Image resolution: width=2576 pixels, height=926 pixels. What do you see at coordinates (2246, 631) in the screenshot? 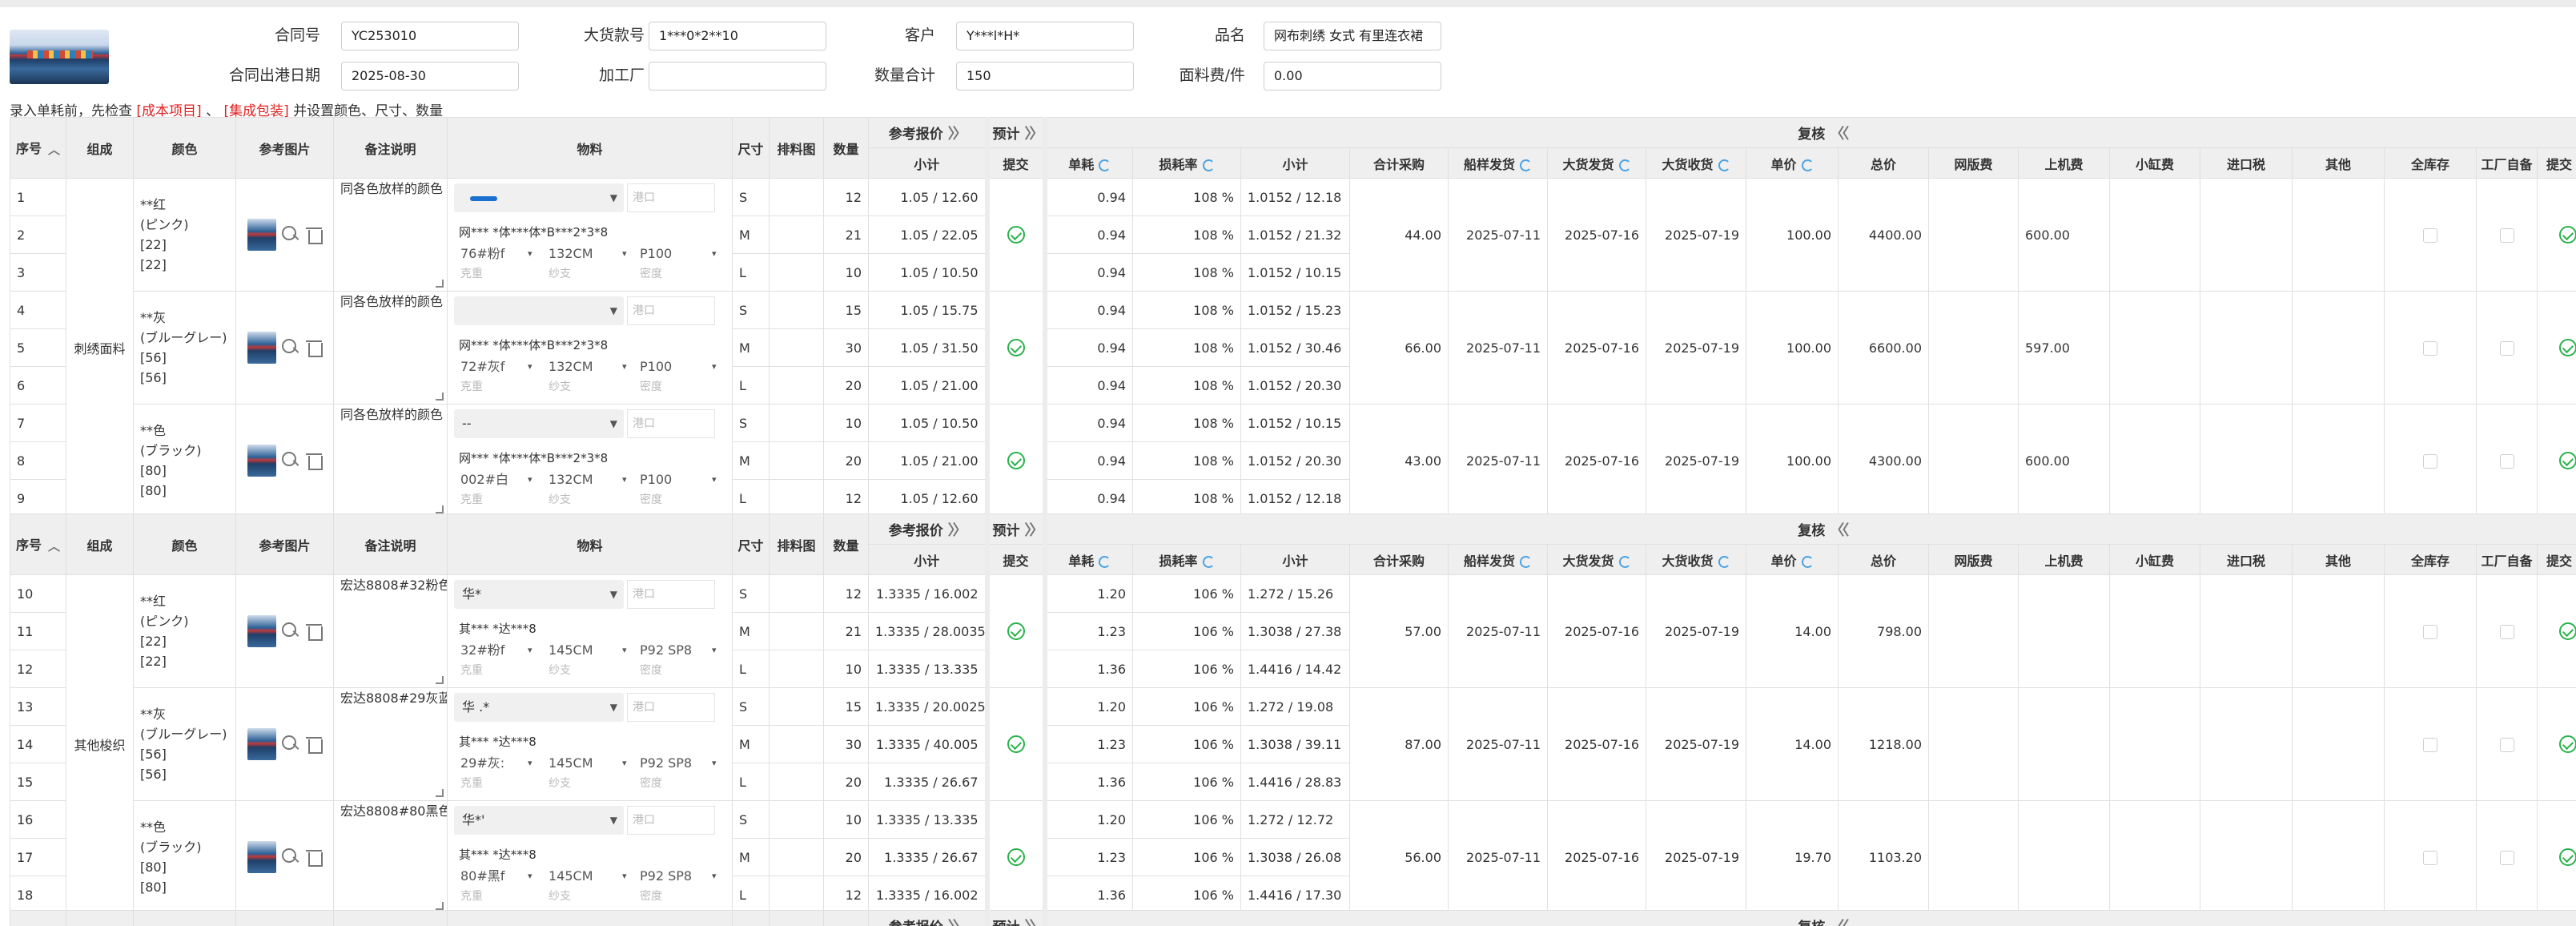
I see `import-tax` at bounding box center [2246, 631].